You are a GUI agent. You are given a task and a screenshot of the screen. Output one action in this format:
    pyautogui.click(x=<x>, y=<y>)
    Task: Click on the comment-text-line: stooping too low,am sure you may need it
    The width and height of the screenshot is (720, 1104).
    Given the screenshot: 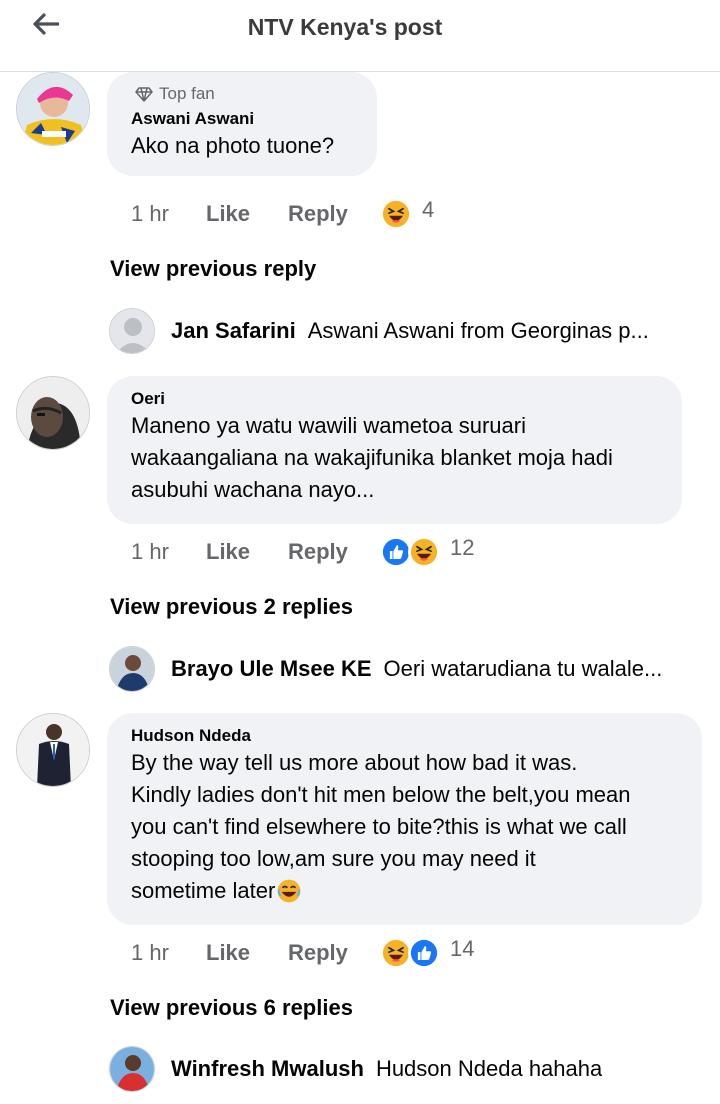 What is the action you would take?
    pyautogui.click(x=333, y=858)
    